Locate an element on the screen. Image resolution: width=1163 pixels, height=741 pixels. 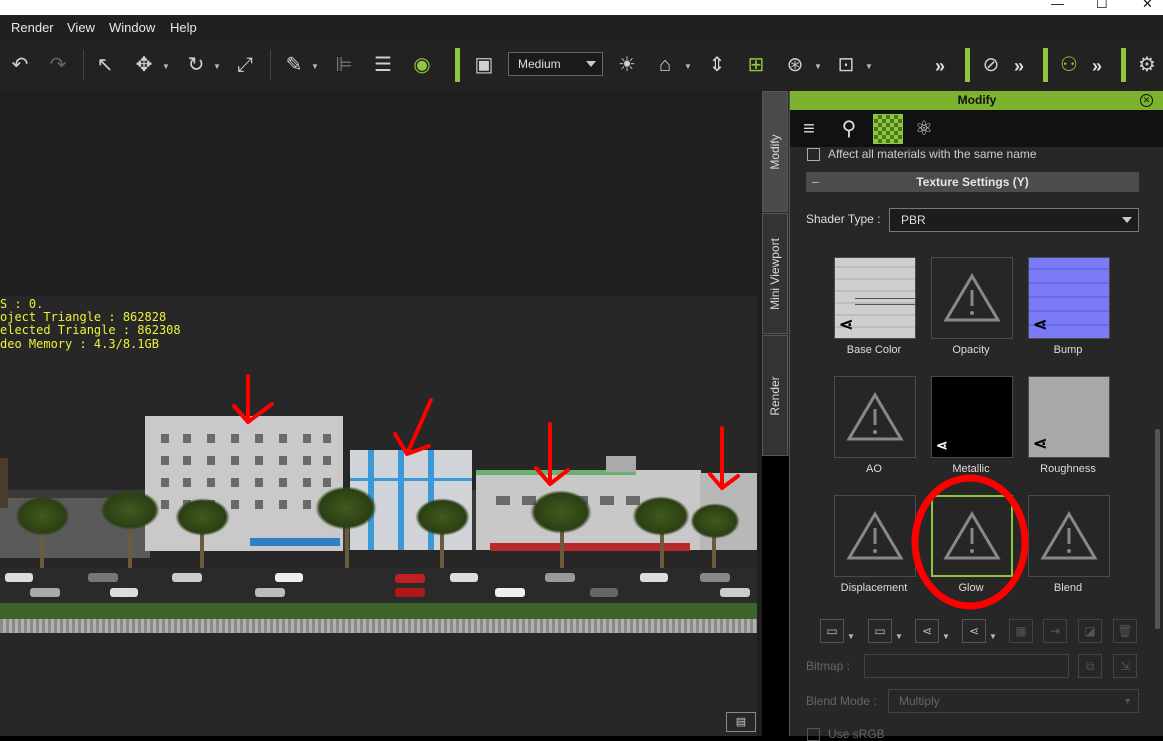
slot-label-bump: Bump is located at coordinates (1068, 350).